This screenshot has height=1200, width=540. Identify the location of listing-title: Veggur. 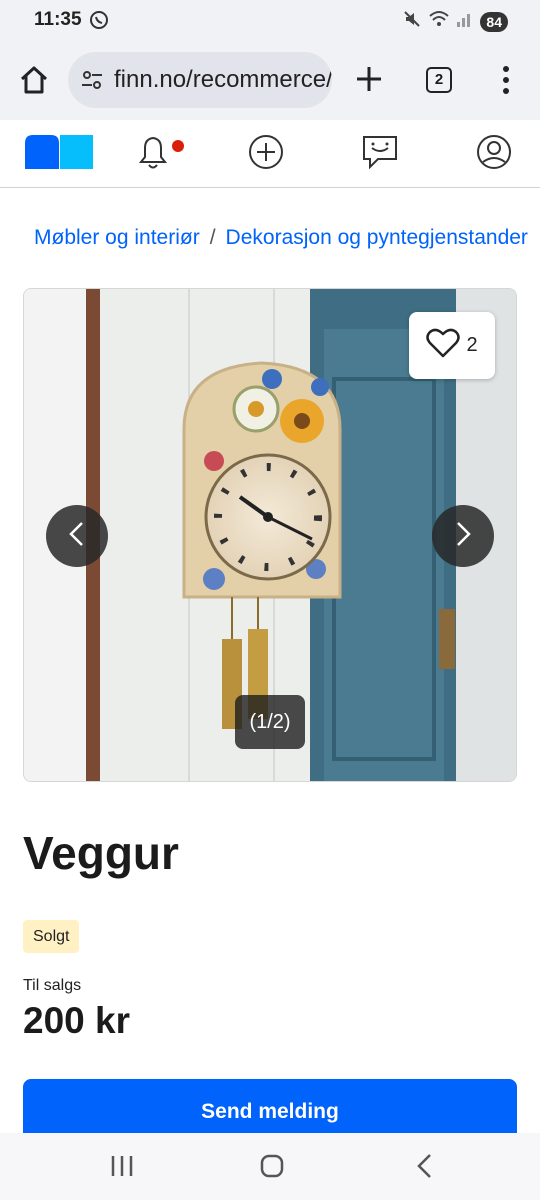
(101, 853).